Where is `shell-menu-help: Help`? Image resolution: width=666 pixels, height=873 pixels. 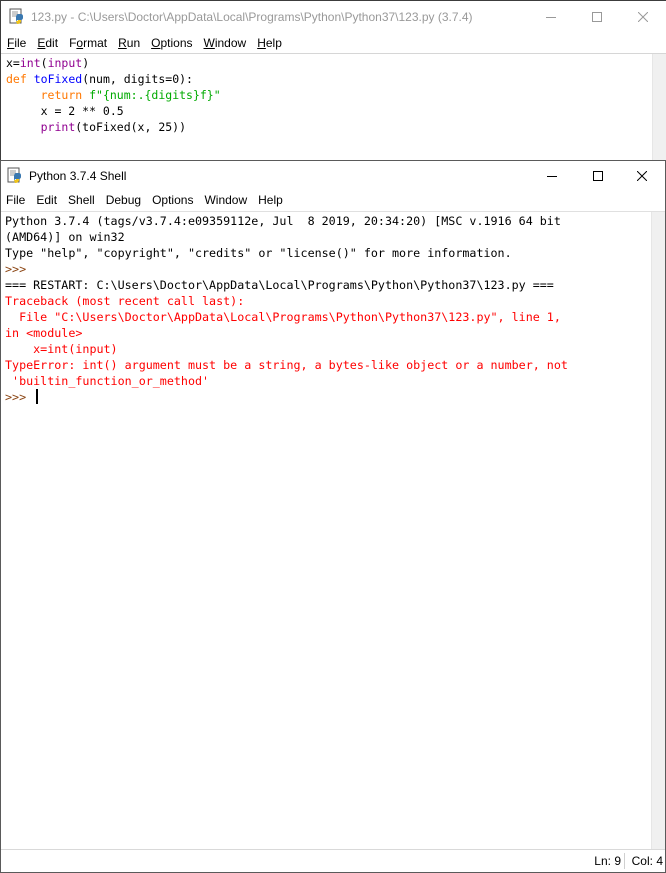 shell-menu-help: Help is located at coordinates (271, 200).